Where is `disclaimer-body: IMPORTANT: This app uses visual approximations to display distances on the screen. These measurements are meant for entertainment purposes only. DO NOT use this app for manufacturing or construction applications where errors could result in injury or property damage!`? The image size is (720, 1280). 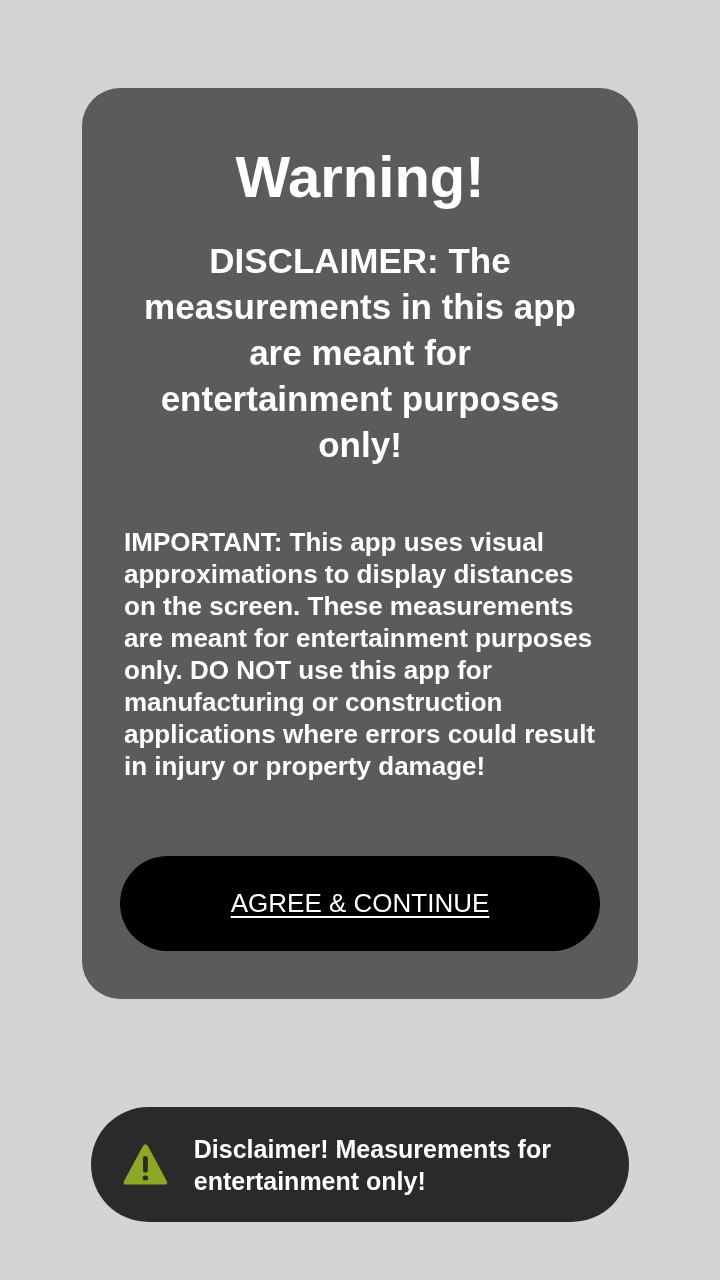
disclaimer-body: IMPORTANT: This app uses visual approximations to display distances on the screen. These measurements are meant for entertainment purposes only. DO NOT use this app for manufacturing or construction applications where errors could result in injury or property damage! is located at coordinates (360, 654).